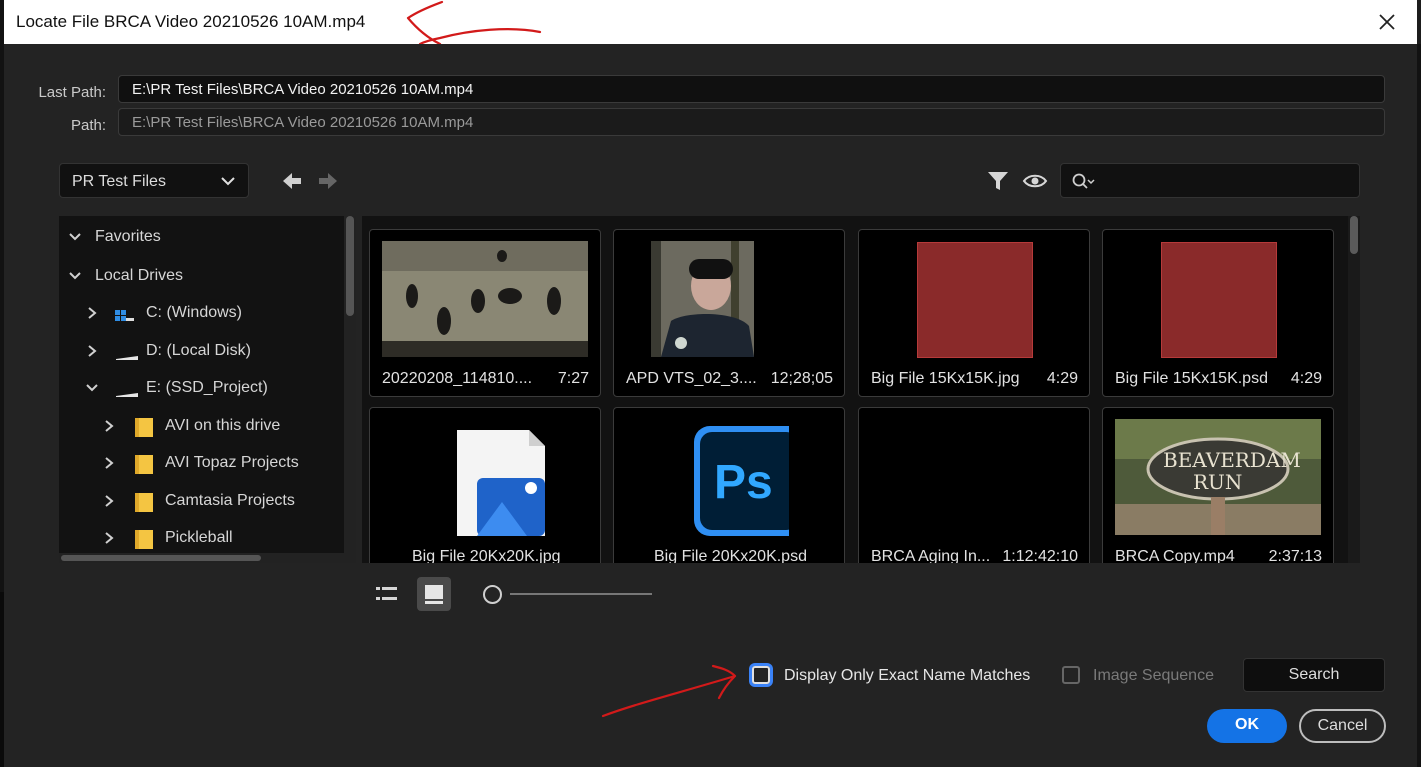  I want to click on file-tile: BRCA Aging In... 1:12:42:10, so click(974, 485).